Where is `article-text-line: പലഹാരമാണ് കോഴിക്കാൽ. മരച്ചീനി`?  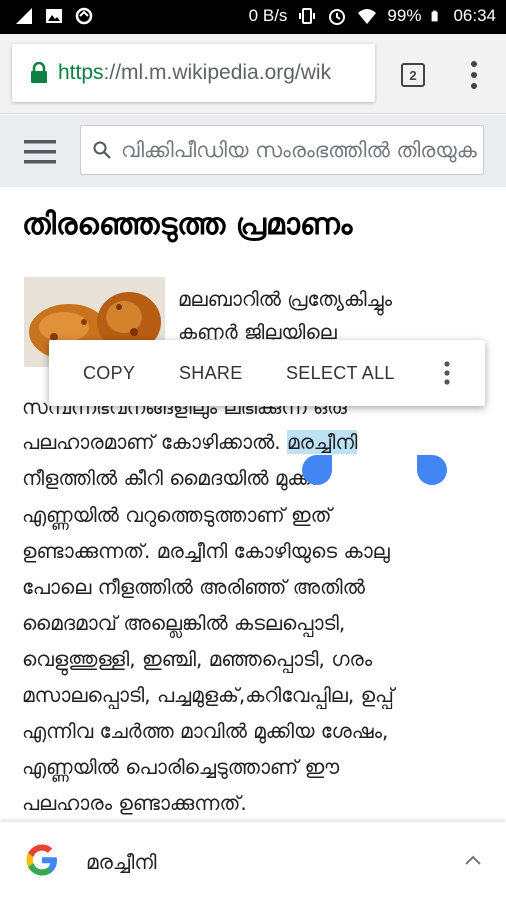
article-text-line: പലഹാരമാണ് കോഴിക്കാൽ. മരച്ചീനി is located at coordinates (190, 442).